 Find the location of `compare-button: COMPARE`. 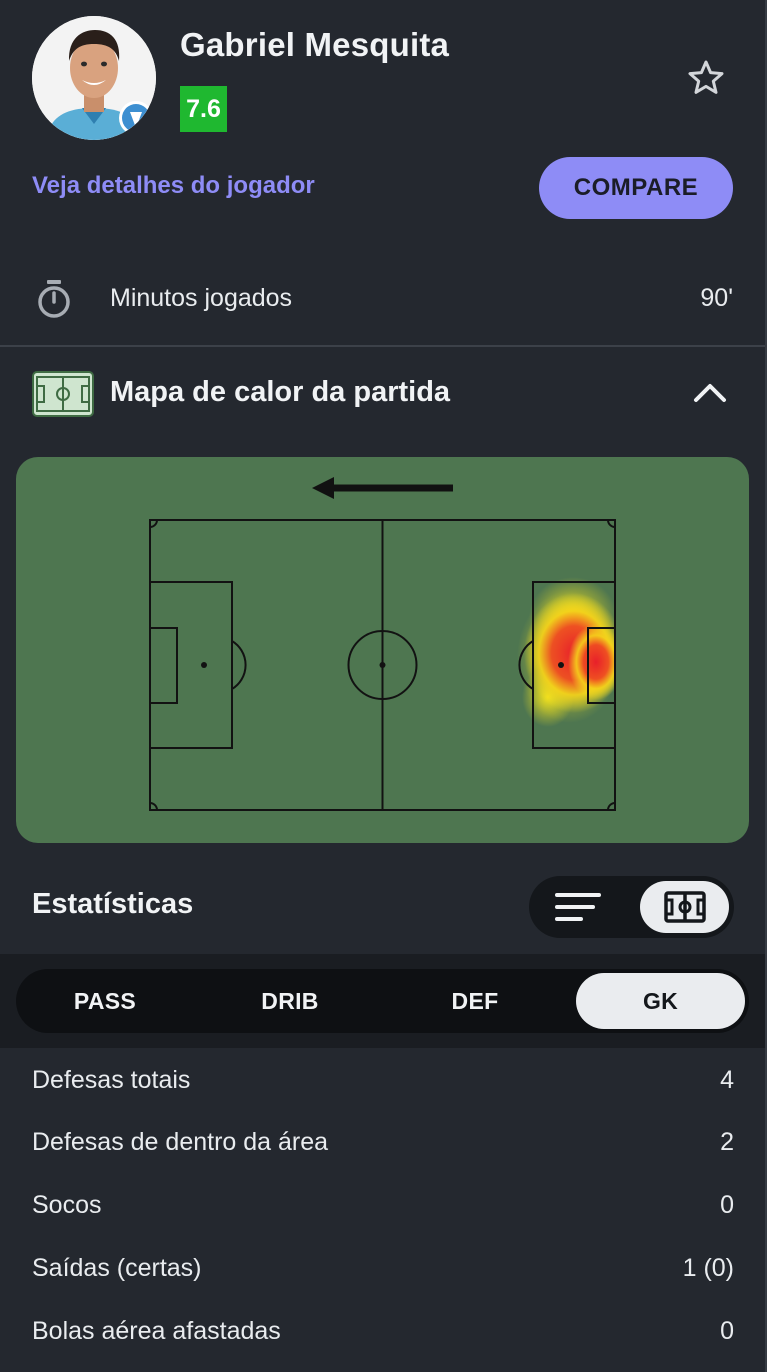

compare-button: COMPARE is located at coordinates (636, 188).